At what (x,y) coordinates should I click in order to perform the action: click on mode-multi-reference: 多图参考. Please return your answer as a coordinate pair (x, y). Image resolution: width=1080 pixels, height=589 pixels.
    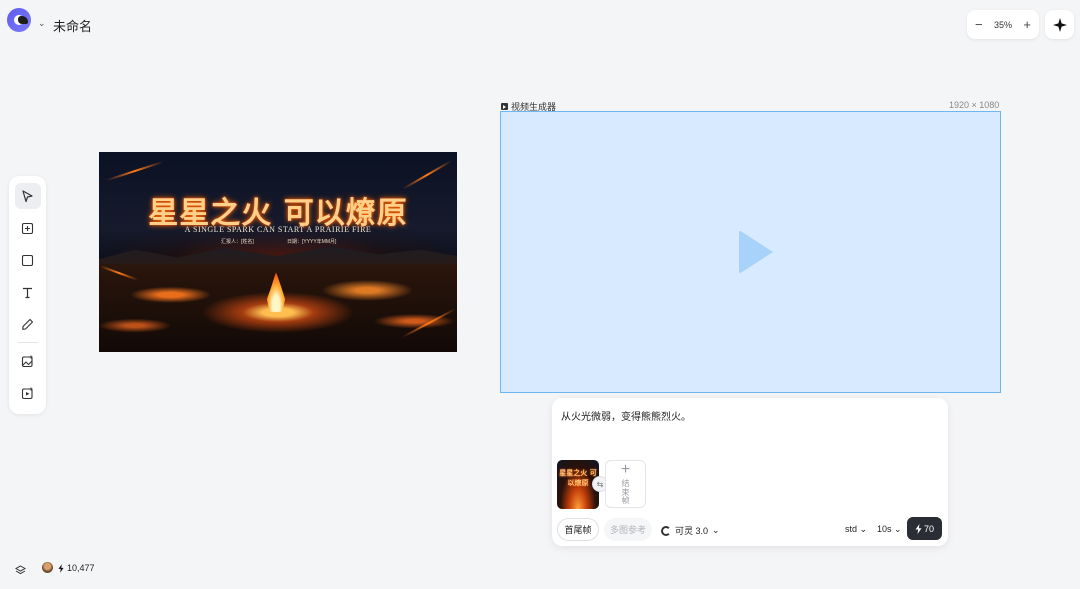
    Looking at the image, I should click on (628, 529).